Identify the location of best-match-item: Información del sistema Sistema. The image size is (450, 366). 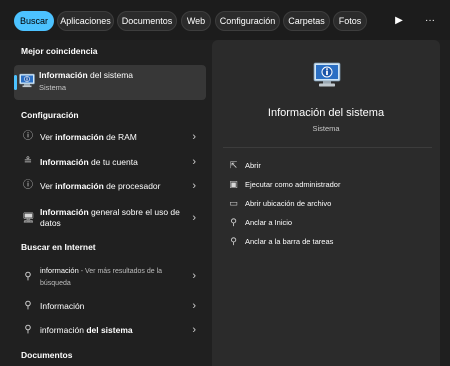
(110, 82).